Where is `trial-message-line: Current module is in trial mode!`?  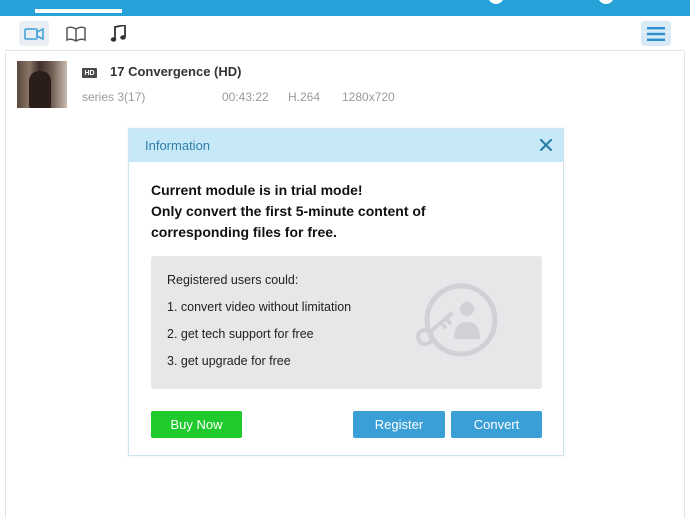 trial-message-line: Current module is in trial mode! is located at coordinates (257, 190).